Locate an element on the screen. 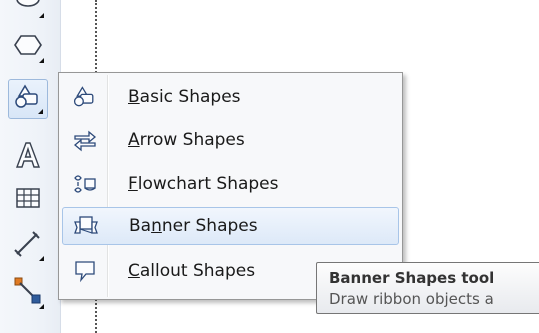 This screenshot has width=539, height=333. flowchart-shapes-icon is located at coordinates (85, 184).